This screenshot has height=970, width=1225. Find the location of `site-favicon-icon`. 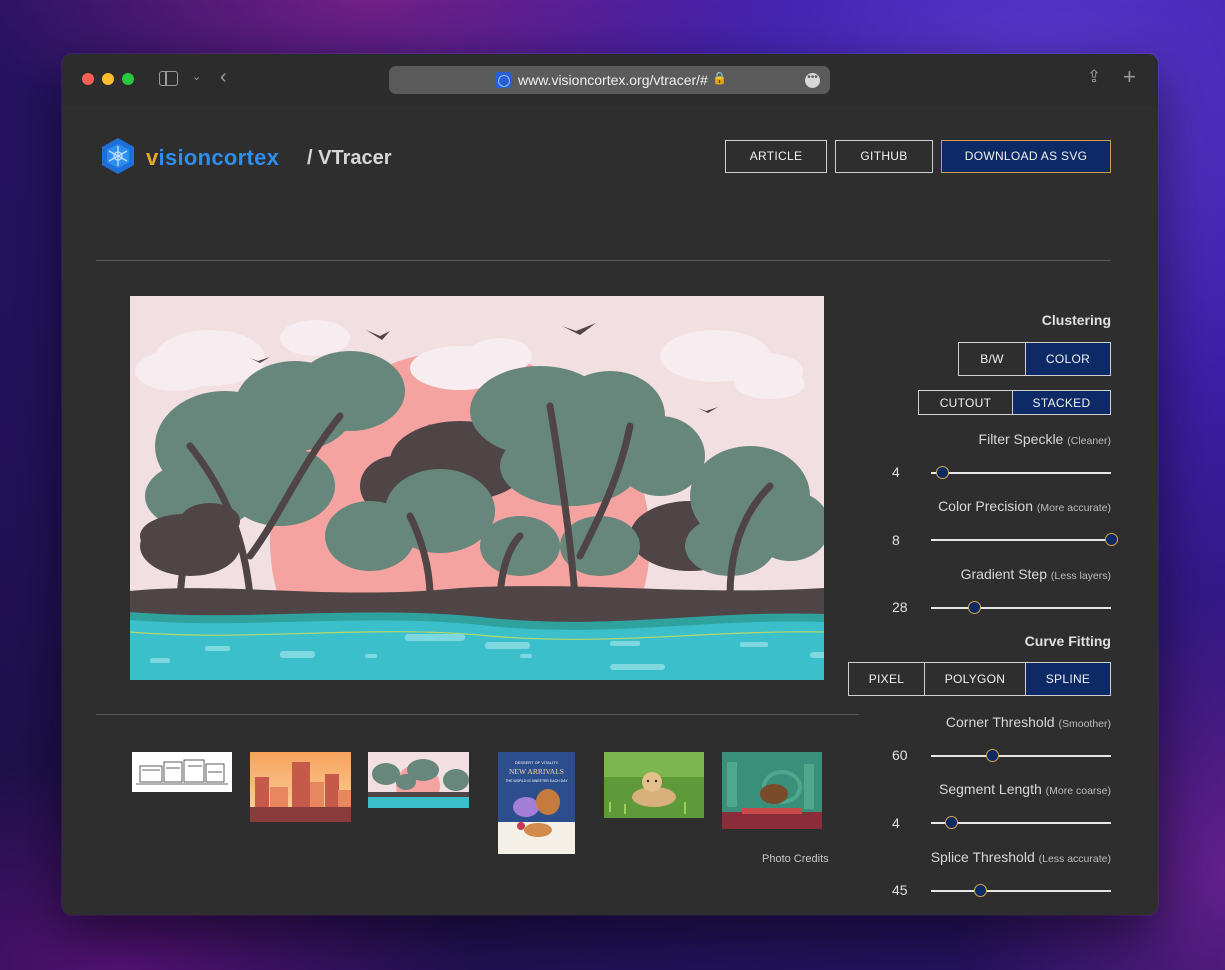

site-favicon-icon is located at coordinates (503, 80).